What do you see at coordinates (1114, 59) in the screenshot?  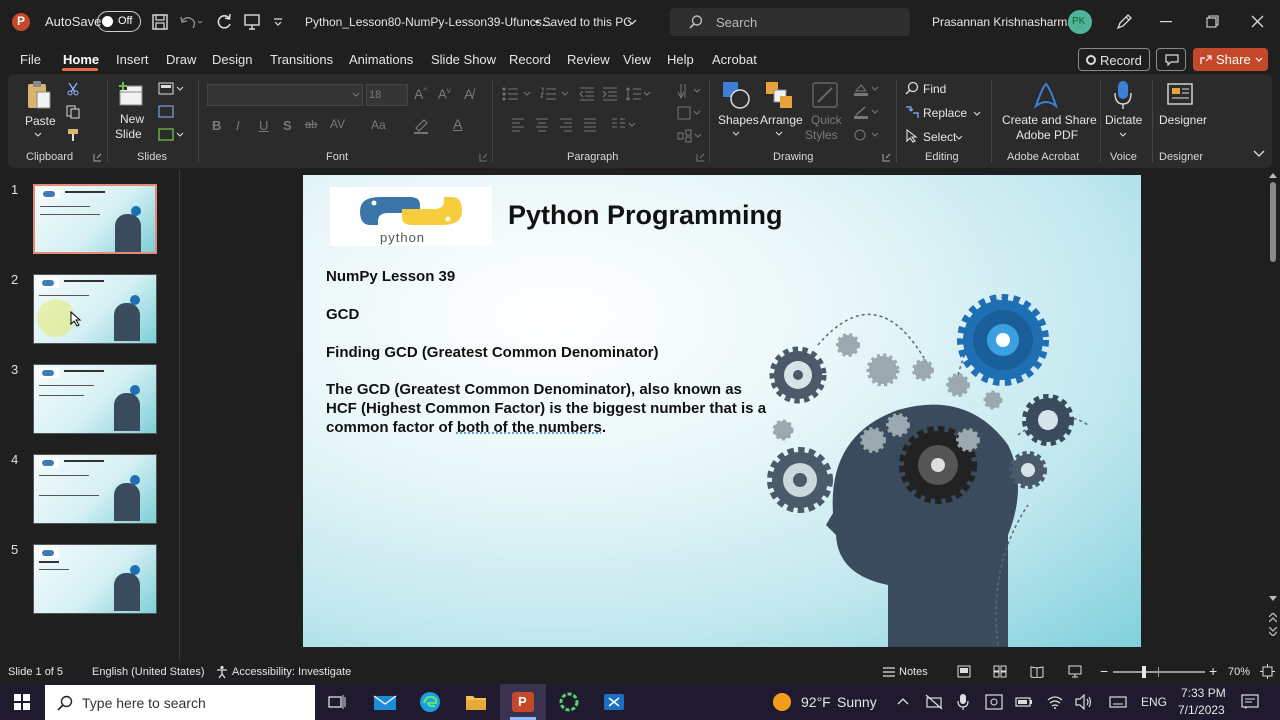 I see `record-button: Record` at bounding box center [1114, 59].